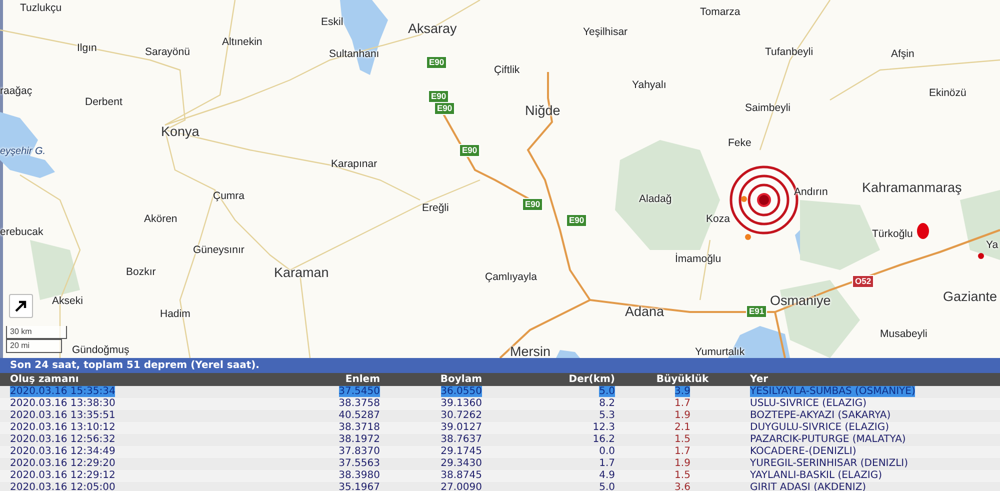 The width and height of the screenshot is (1000, 491). What do you see at coordinates (461, 486) in the screenshot?
I see `table-cell: 27.0090` at bounding box center [461, 486].